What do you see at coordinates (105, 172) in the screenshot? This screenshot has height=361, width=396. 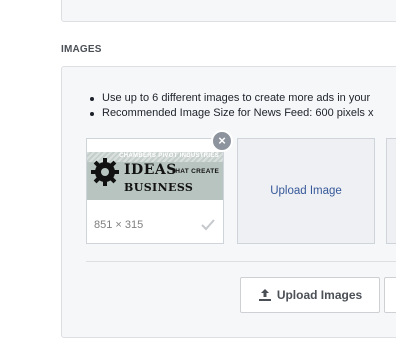 I see `gear-icon` at bounding box center [105, 172].